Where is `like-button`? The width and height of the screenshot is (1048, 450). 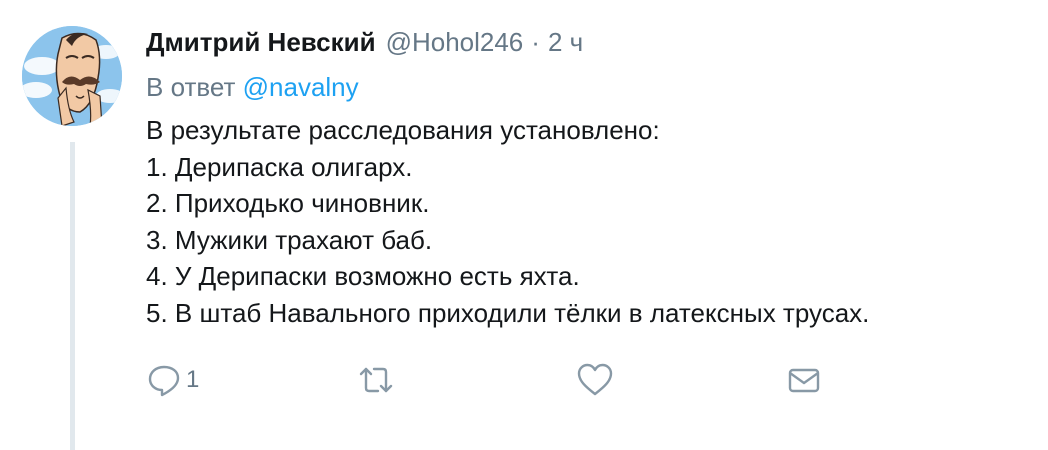
like-button is located at coordinates (595, 380).